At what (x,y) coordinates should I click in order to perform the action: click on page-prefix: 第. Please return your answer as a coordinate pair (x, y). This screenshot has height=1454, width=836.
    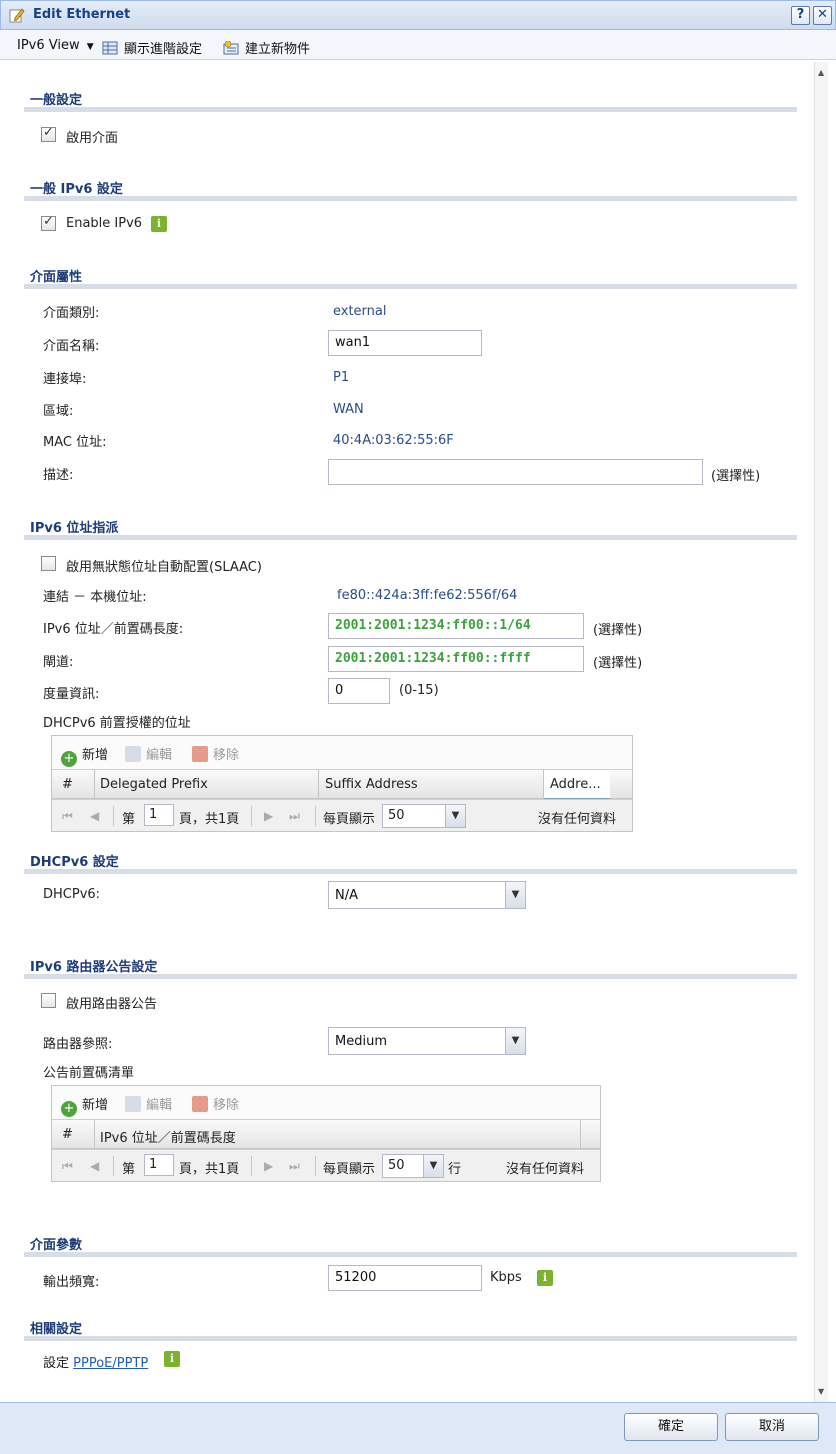
    Looking at the image, I should click on (129, 819).